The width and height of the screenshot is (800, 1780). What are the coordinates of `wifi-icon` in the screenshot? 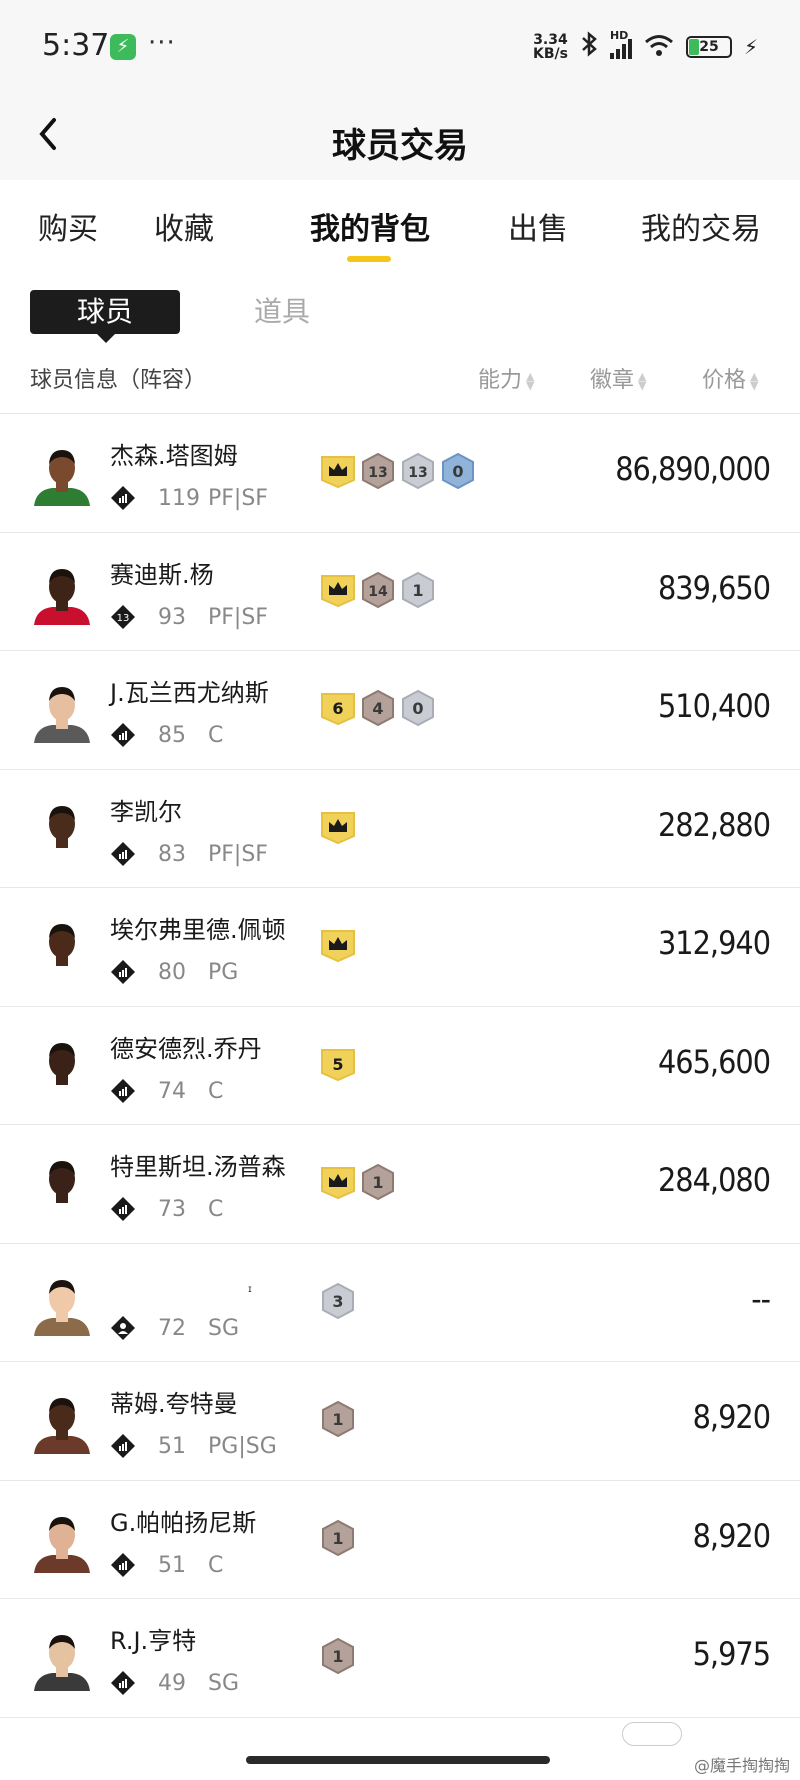 It's located at (659, 47).